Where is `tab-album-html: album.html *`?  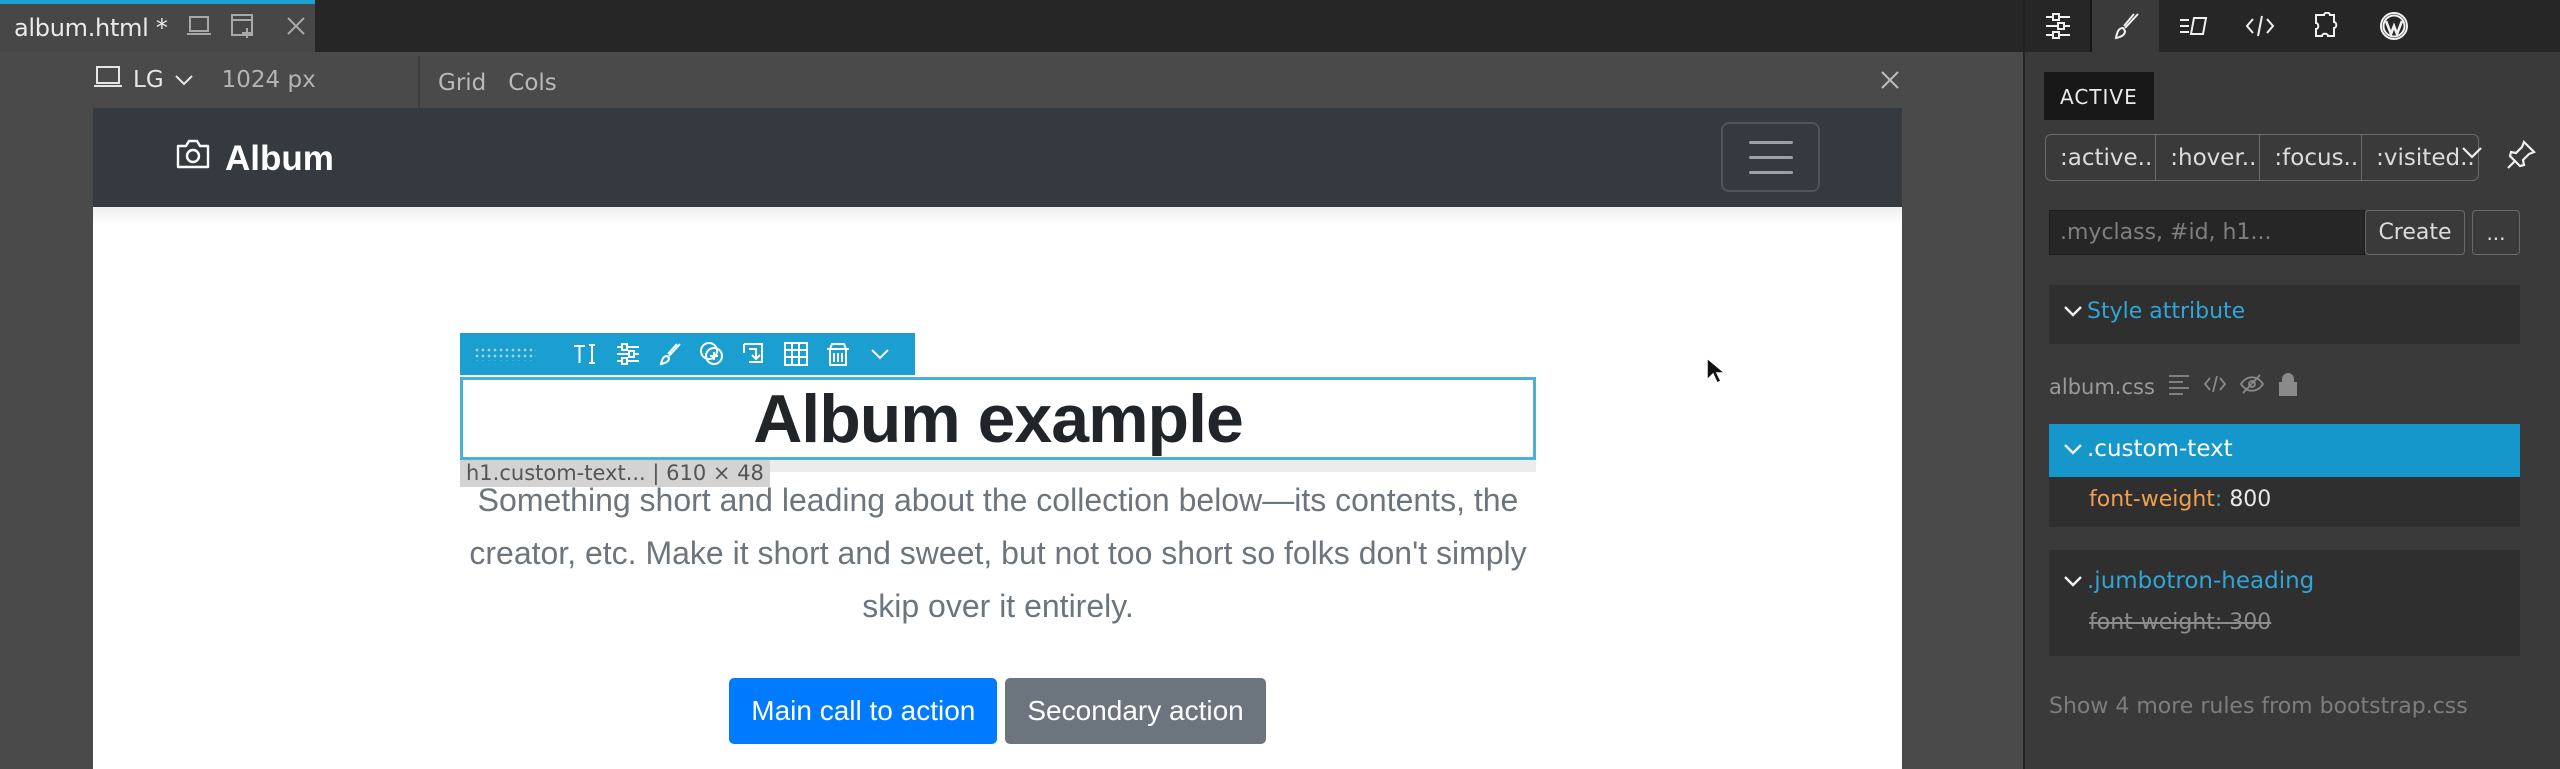
tab-album-html: album.html * is located at coordinates (157, 26).